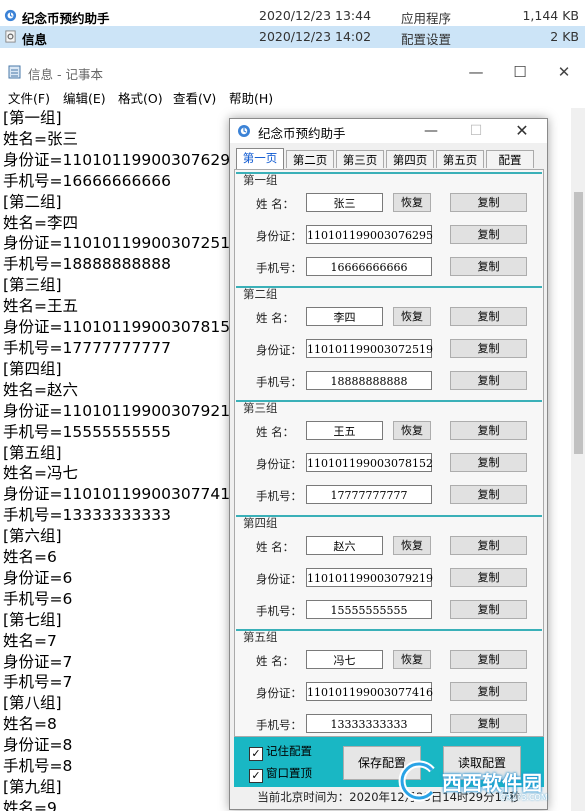 The height and width of the screenshot is (811, 585). I want to click on config-file-icon, so click(10, 36).